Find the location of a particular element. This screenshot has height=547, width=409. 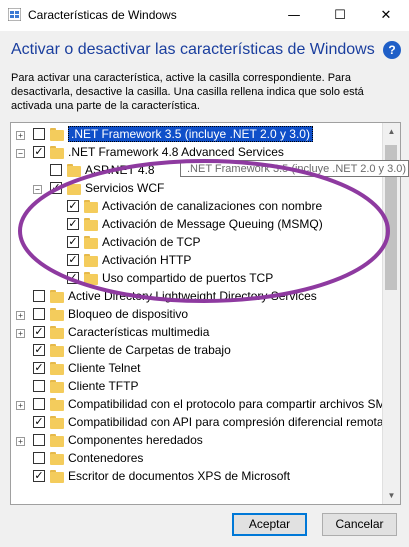

tree-item: ✓ Cliente de Carpetas de trabajo is located at coordinates (205, 351).